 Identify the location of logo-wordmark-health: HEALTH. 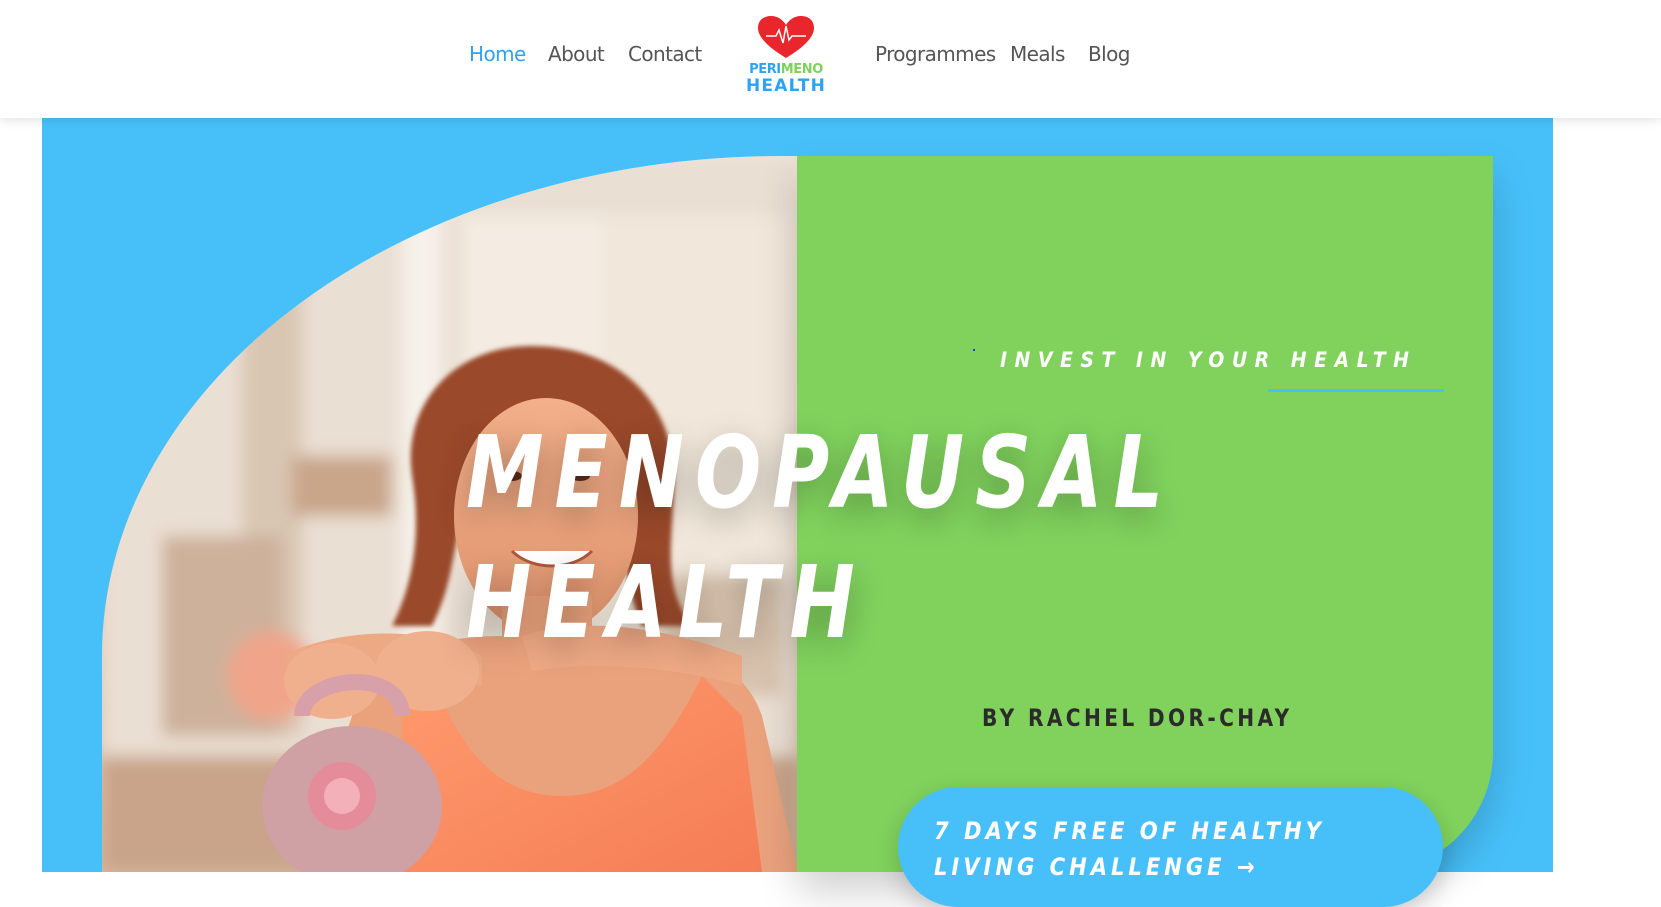
(786, 86).